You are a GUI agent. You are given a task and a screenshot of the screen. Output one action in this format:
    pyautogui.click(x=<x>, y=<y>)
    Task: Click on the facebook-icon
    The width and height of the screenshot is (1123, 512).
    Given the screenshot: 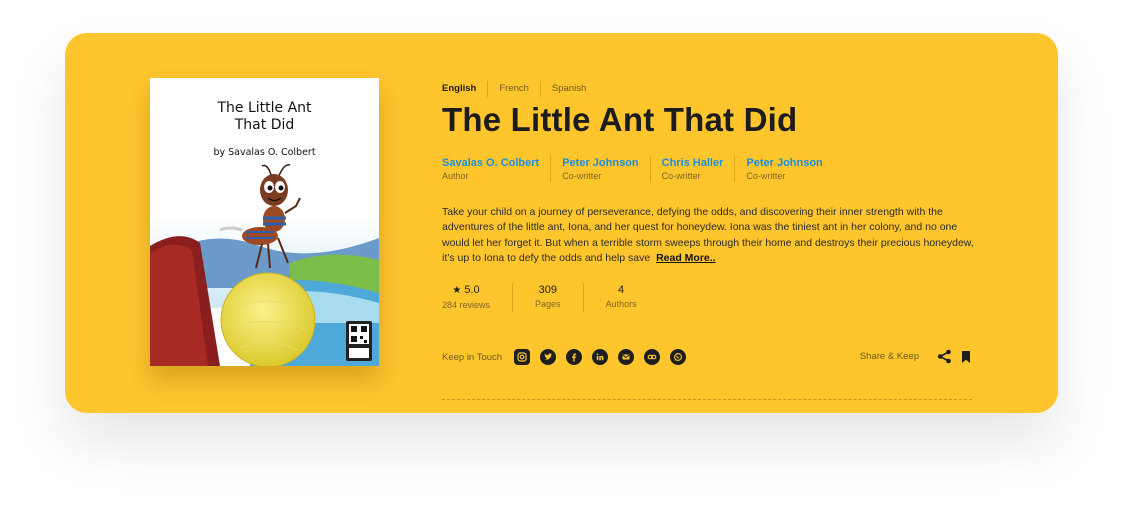 What is the action you would take?
    pyautogui.click(x=574, y=357)
    